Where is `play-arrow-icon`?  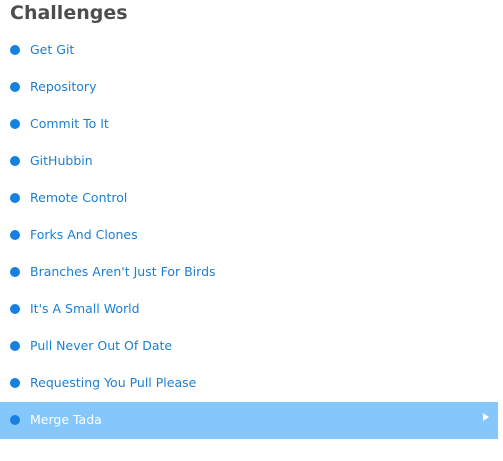 play-arrow-icon is located at coordinates (486, 417).